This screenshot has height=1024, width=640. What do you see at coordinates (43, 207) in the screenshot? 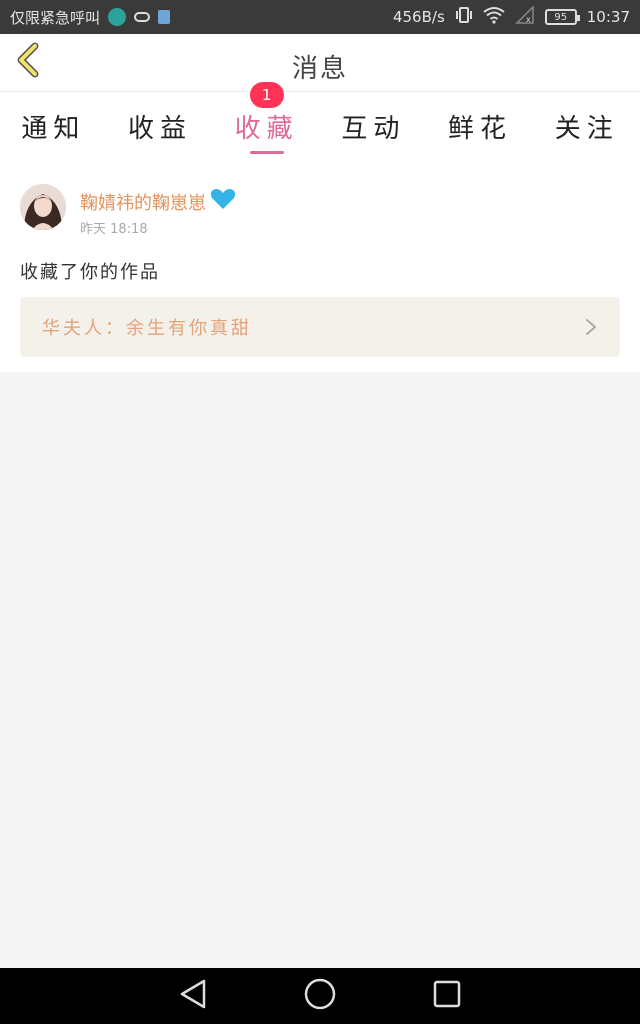
I see `avatar` at bounding box center [43, 207].